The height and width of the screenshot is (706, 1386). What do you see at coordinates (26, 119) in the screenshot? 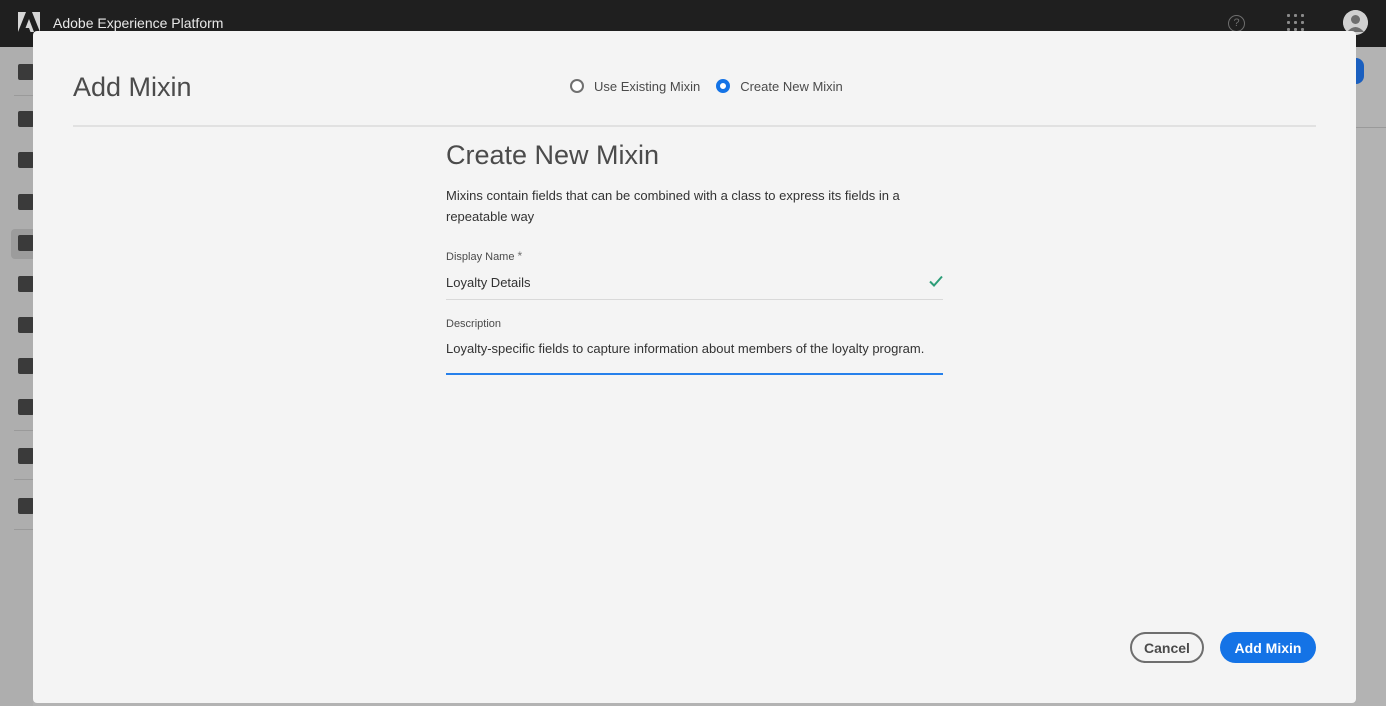
I see `profile-icon` at bounding box center [26, 119].